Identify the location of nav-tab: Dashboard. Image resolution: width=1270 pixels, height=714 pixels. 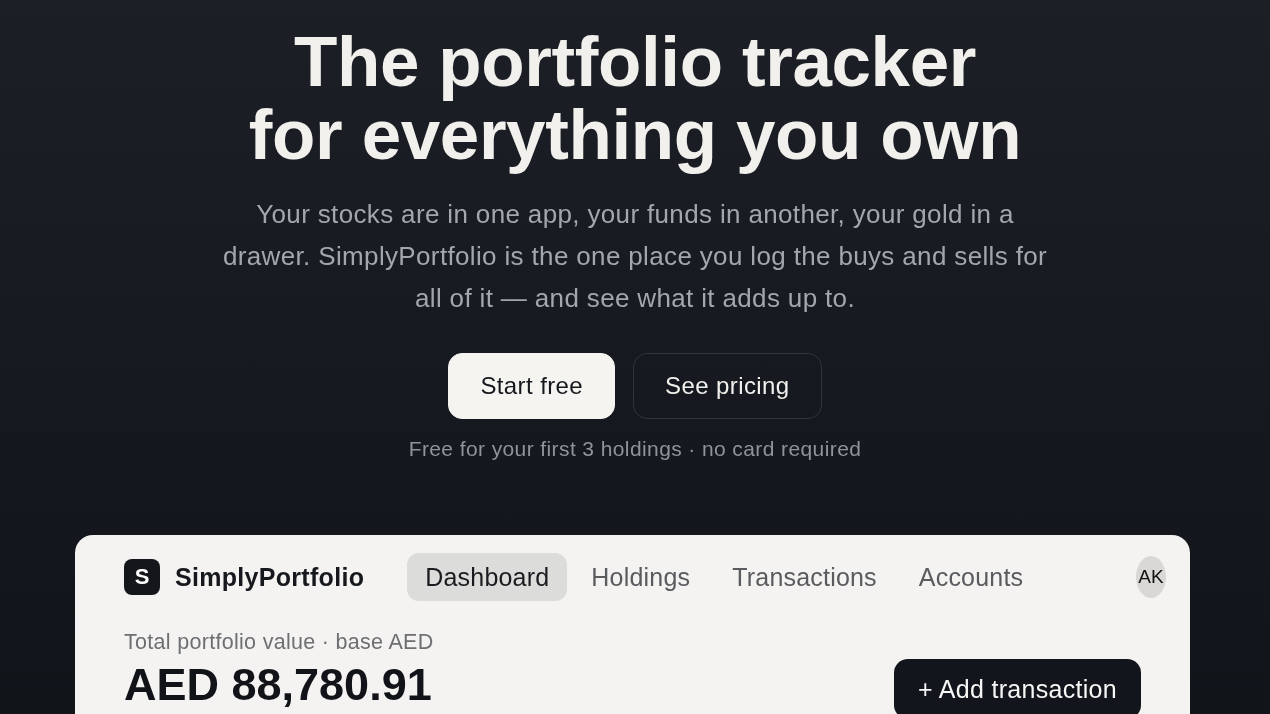
(487, 577).